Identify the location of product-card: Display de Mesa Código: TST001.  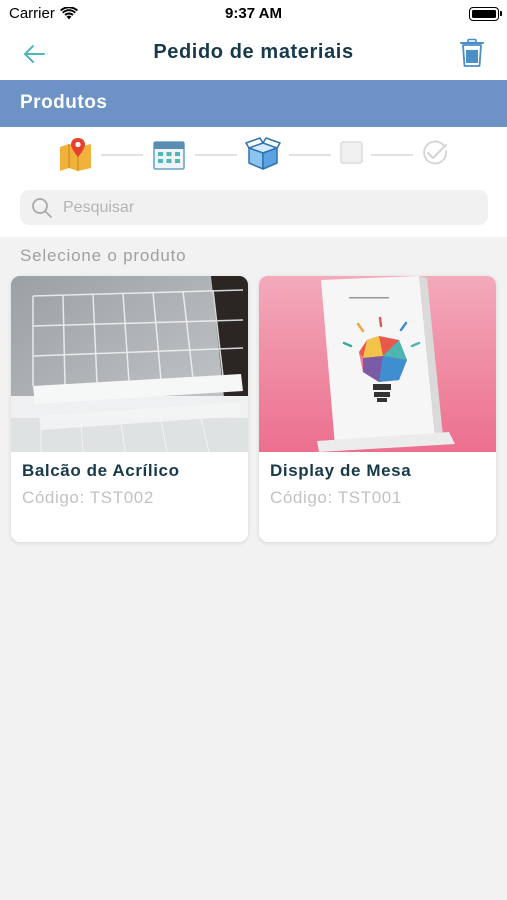
(377, 409).